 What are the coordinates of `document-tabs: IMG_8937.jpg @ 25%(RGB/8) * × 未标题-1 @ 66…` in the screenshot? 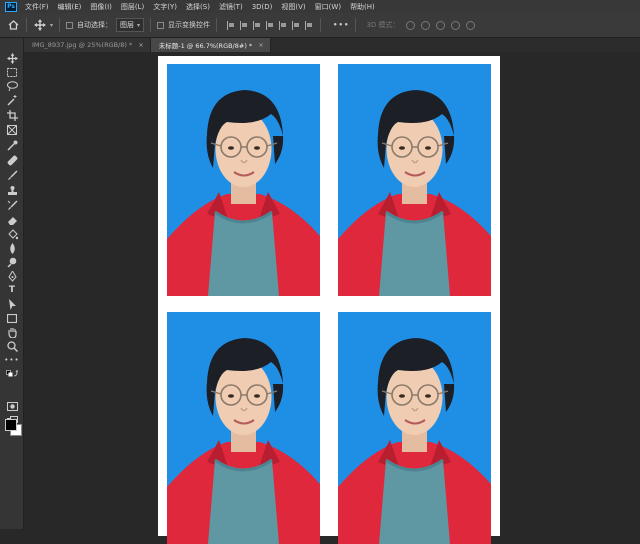 It's located at (332, 45).